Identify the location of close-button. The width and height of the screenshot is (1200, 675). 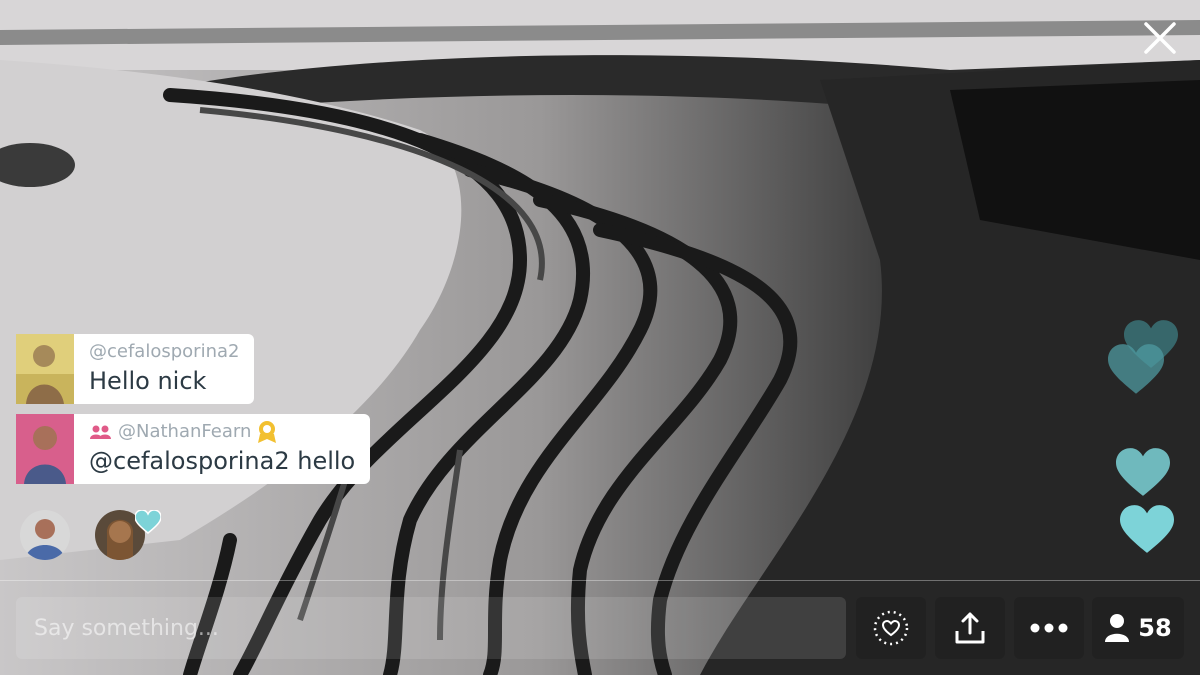
(1160, 38).